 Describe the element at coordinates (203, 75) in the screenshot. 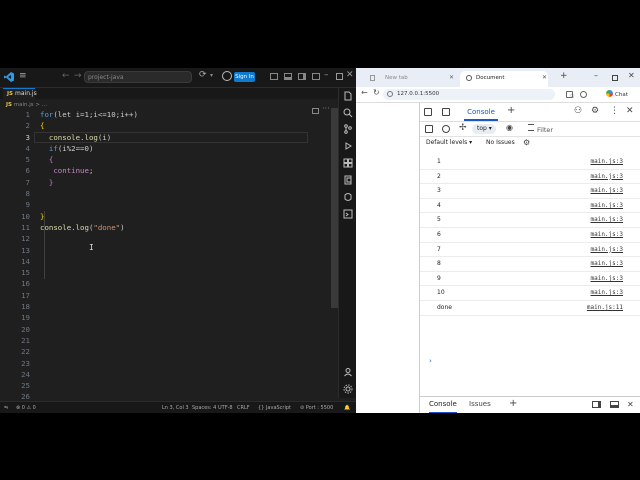

I see `live-share-icon: ⟳` at that location.